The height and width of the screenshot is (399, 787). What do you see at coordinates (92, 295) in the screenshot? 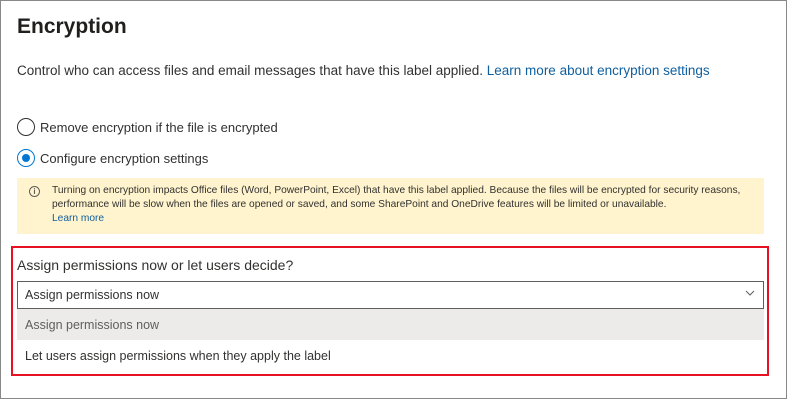
I see `permissions-dropdown-value: Assign permissions now` at bounding box center [92, 295].